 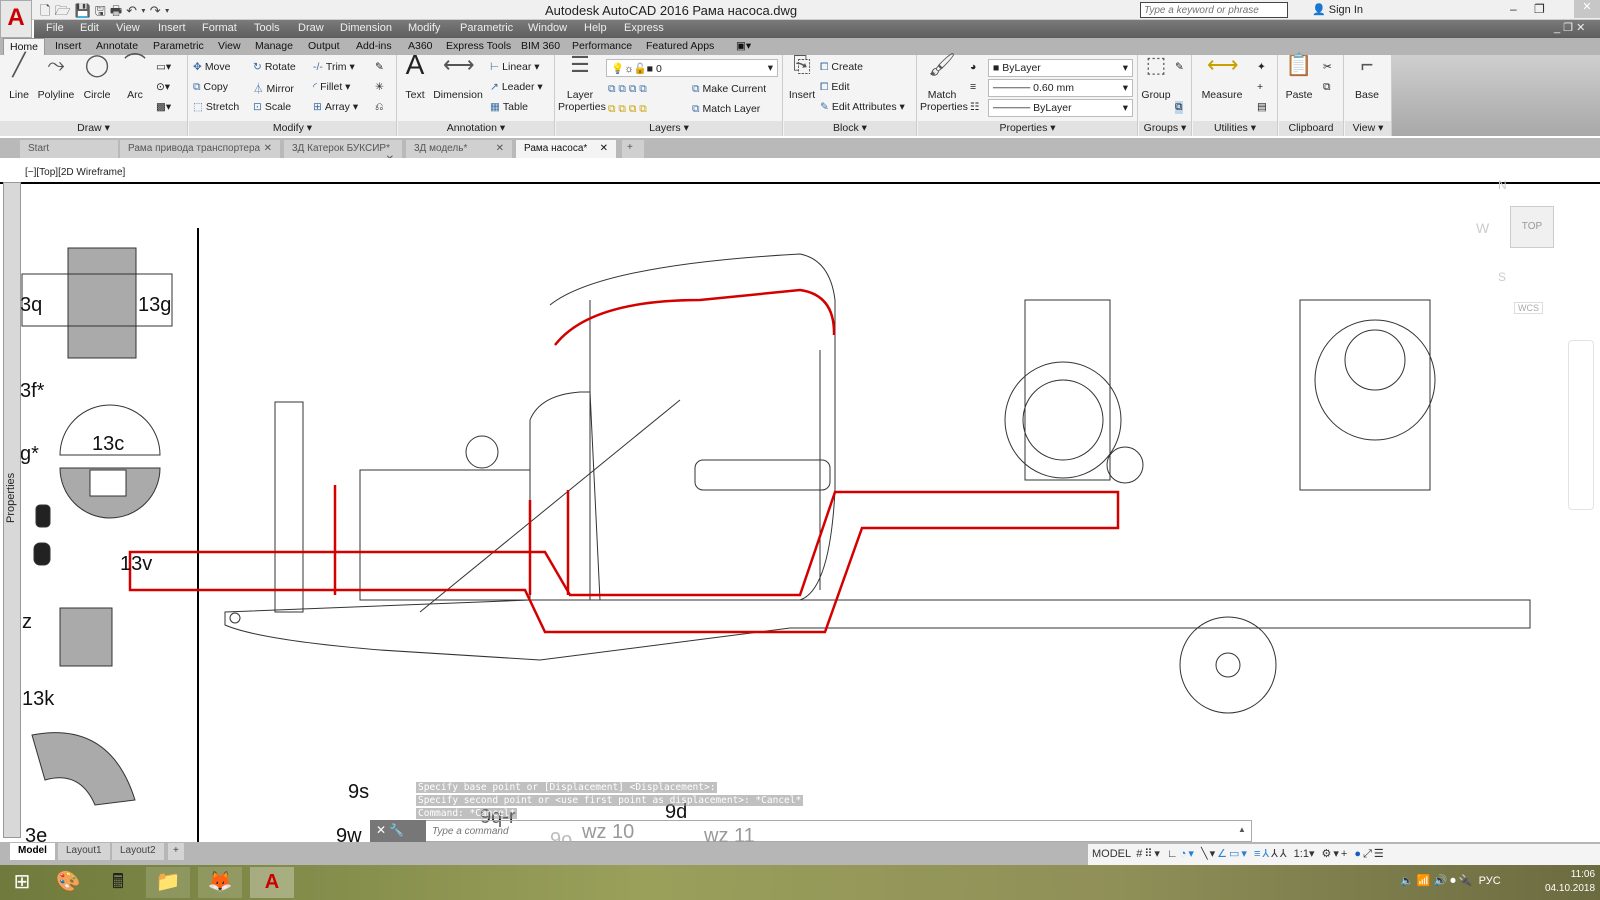 I want to click on autocad-taskbar-icon: A, so click(x=272, y=882).